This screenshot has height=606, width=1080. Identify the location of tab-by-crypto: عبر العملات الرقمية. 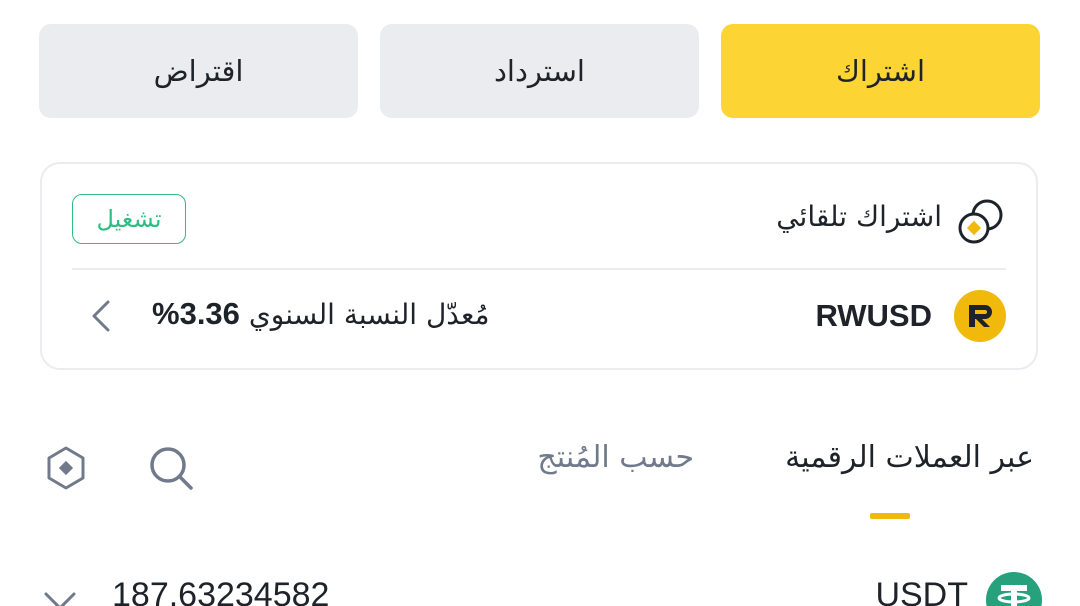
(909, 457).